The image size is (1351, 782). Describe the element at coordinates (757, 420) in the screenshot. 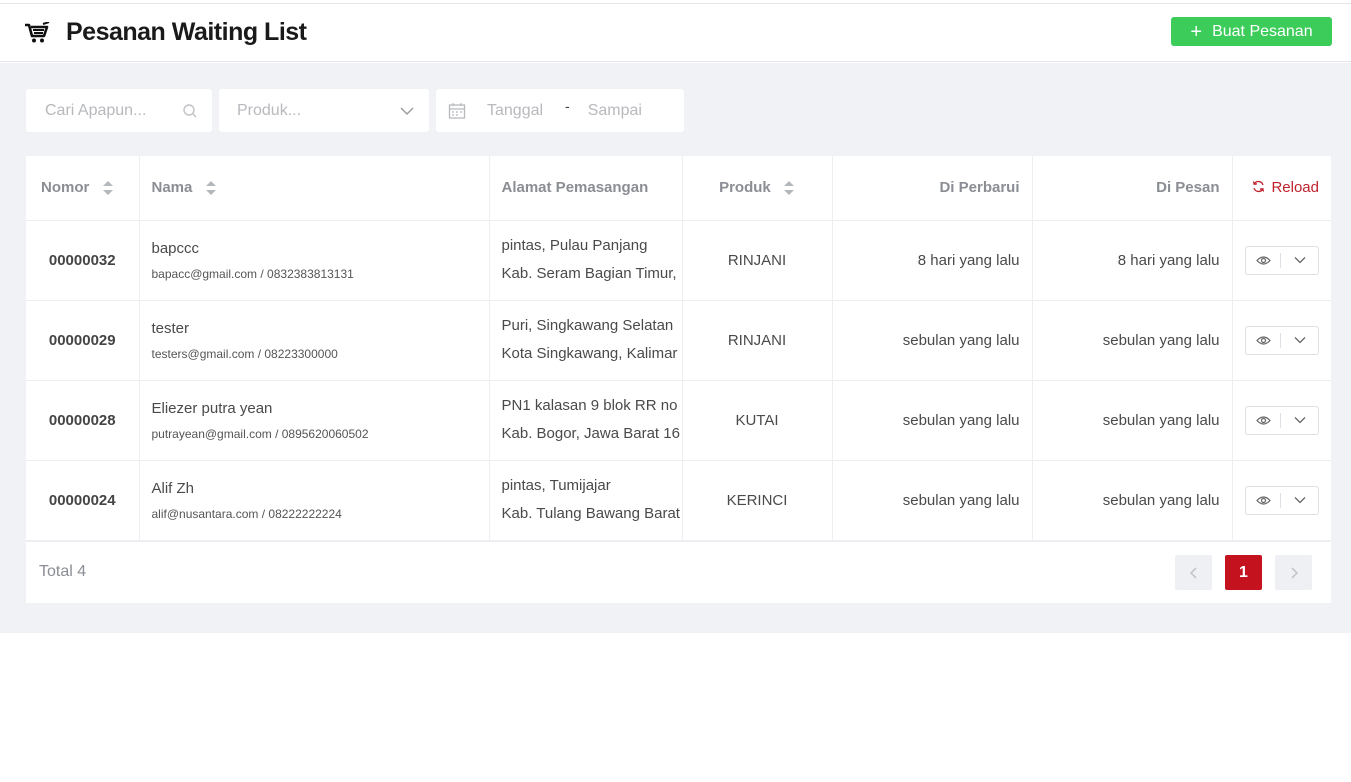

I see `product-cell: KUTAI` at that location.